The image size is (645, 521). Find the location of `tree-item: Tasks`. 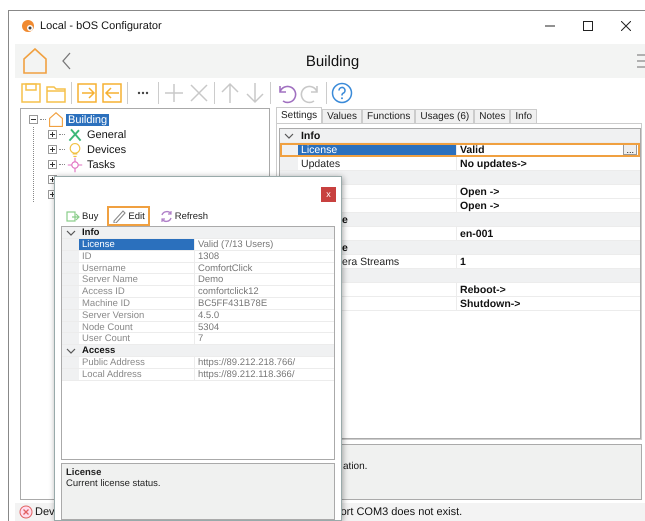

tree-item: Tasks is located at coordinates (101, 164).